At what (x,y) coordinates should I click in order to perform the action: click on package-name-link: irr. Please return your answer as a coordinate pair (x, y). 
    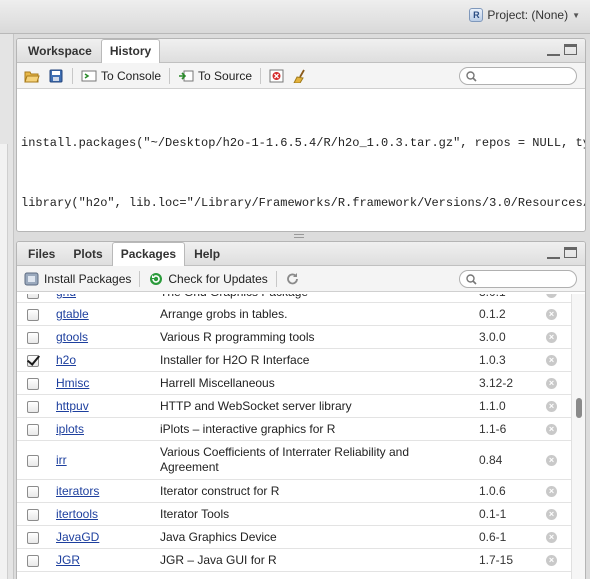
    Looking at the image, I should click on (61, 460).